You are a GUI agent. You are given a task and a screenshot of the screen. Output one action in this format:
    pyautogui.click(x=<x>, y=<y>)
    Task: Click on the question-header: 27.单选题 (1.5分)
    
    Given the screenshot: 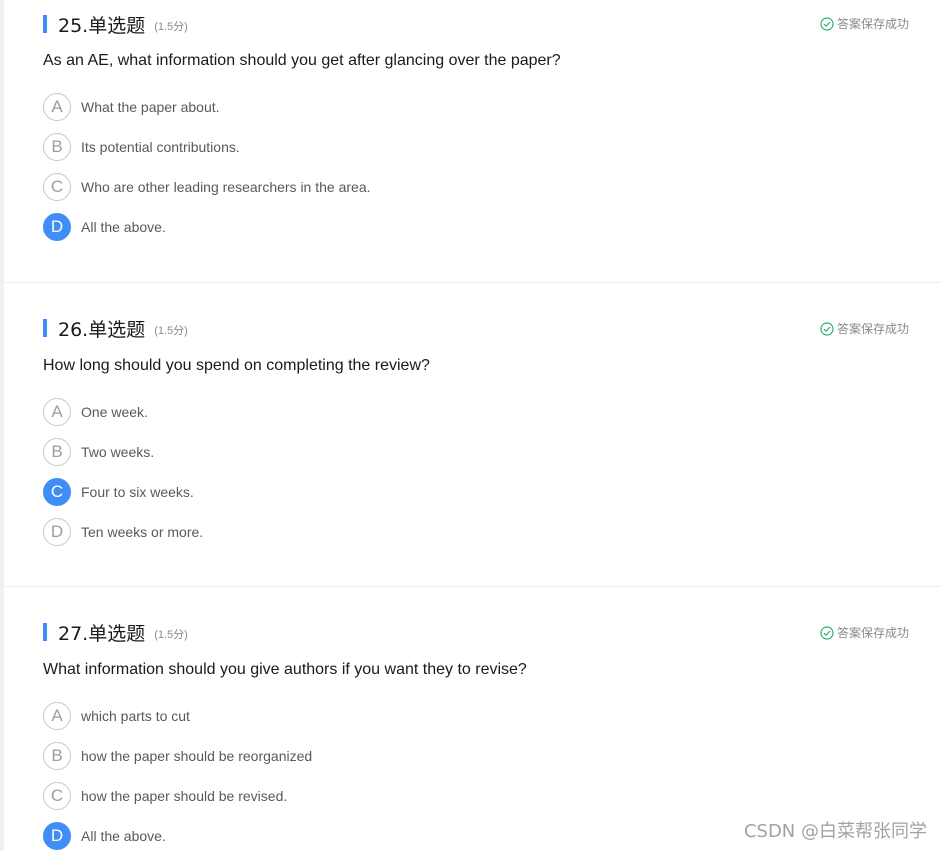 What is the action you would take?
    pyautogui.click(x=115, y=632)
    